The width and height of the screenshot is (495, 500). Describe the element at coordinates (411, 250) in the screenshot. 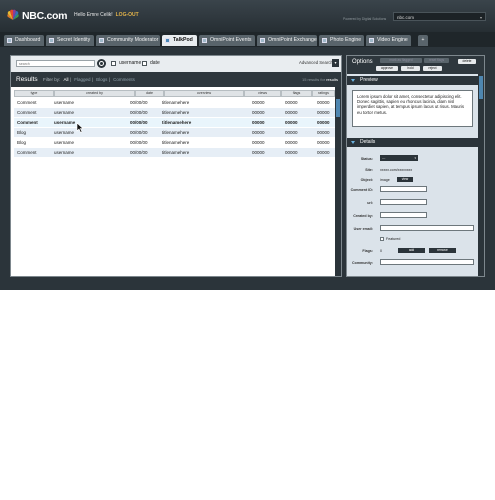

I see `add-flag-button: add` at that location.